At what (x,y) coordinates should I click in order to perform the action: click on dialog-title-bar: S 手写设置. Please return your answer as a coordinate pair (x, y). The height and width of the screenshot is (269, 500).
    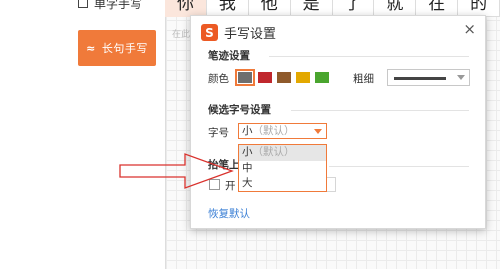
    Looking at the image, I should click on (238, 32).